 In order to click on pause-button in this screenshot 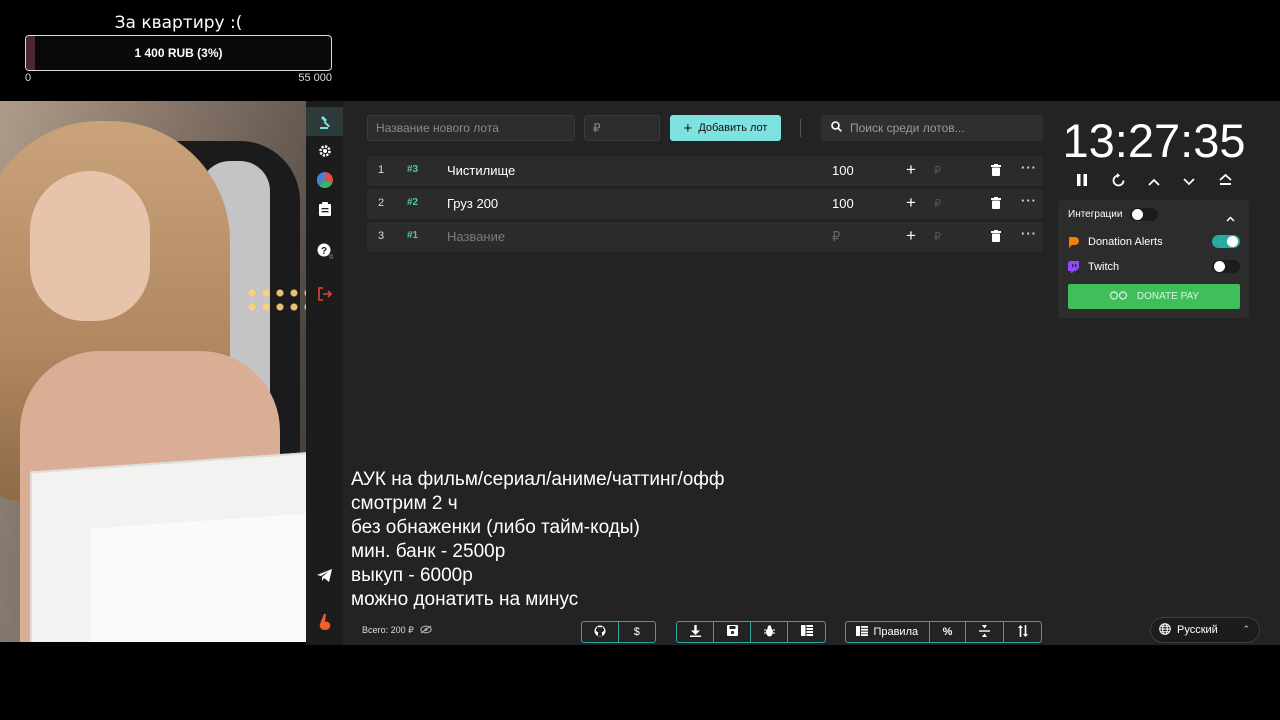, I will do `click(1082, 182)`.